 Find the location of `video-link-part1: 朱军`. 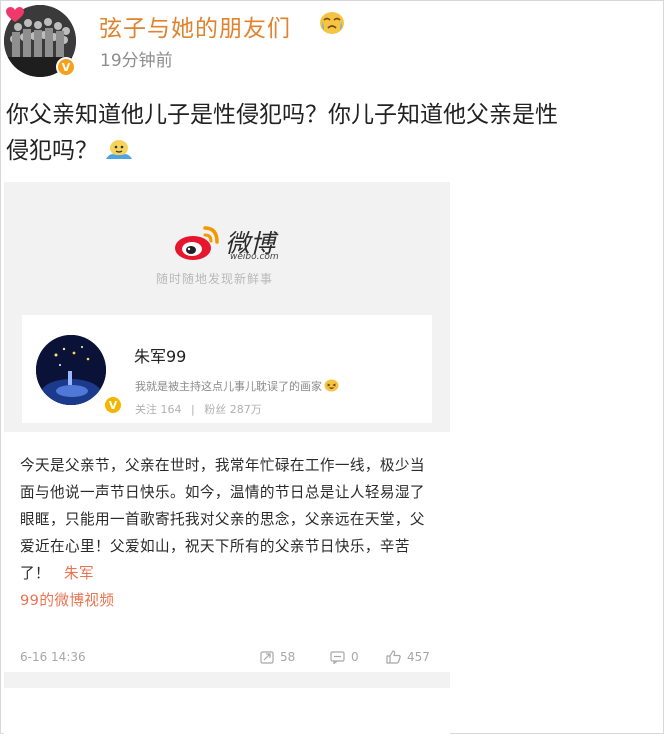

video-link-part1: 朱军 is located at coordinates (79, 573).